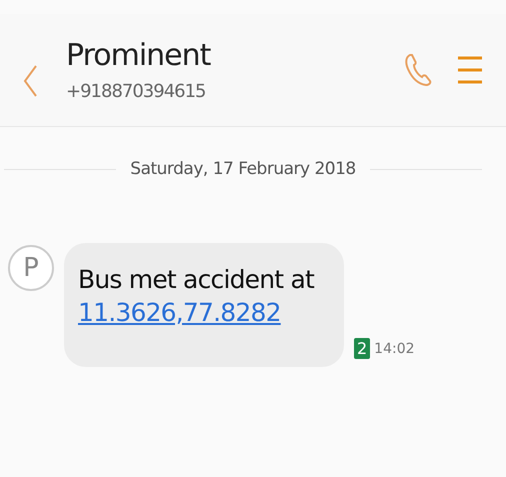  Describe the element at coordinates (31, 268) in the screenshot. I see `contact-avatar: P` at that location.